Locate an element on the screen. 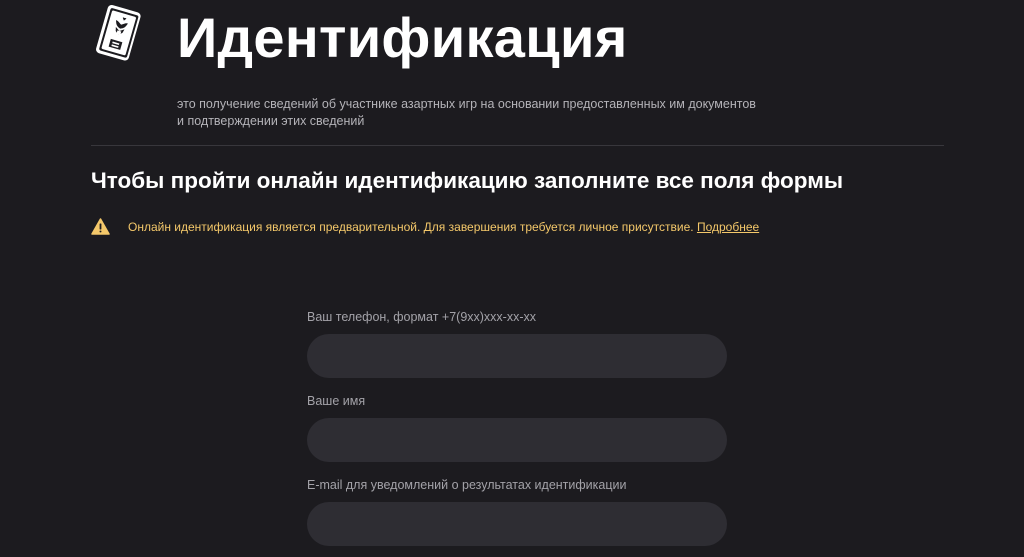 This screenshot has width=1024, height=557. email-input is located at coordinates (517, 524).